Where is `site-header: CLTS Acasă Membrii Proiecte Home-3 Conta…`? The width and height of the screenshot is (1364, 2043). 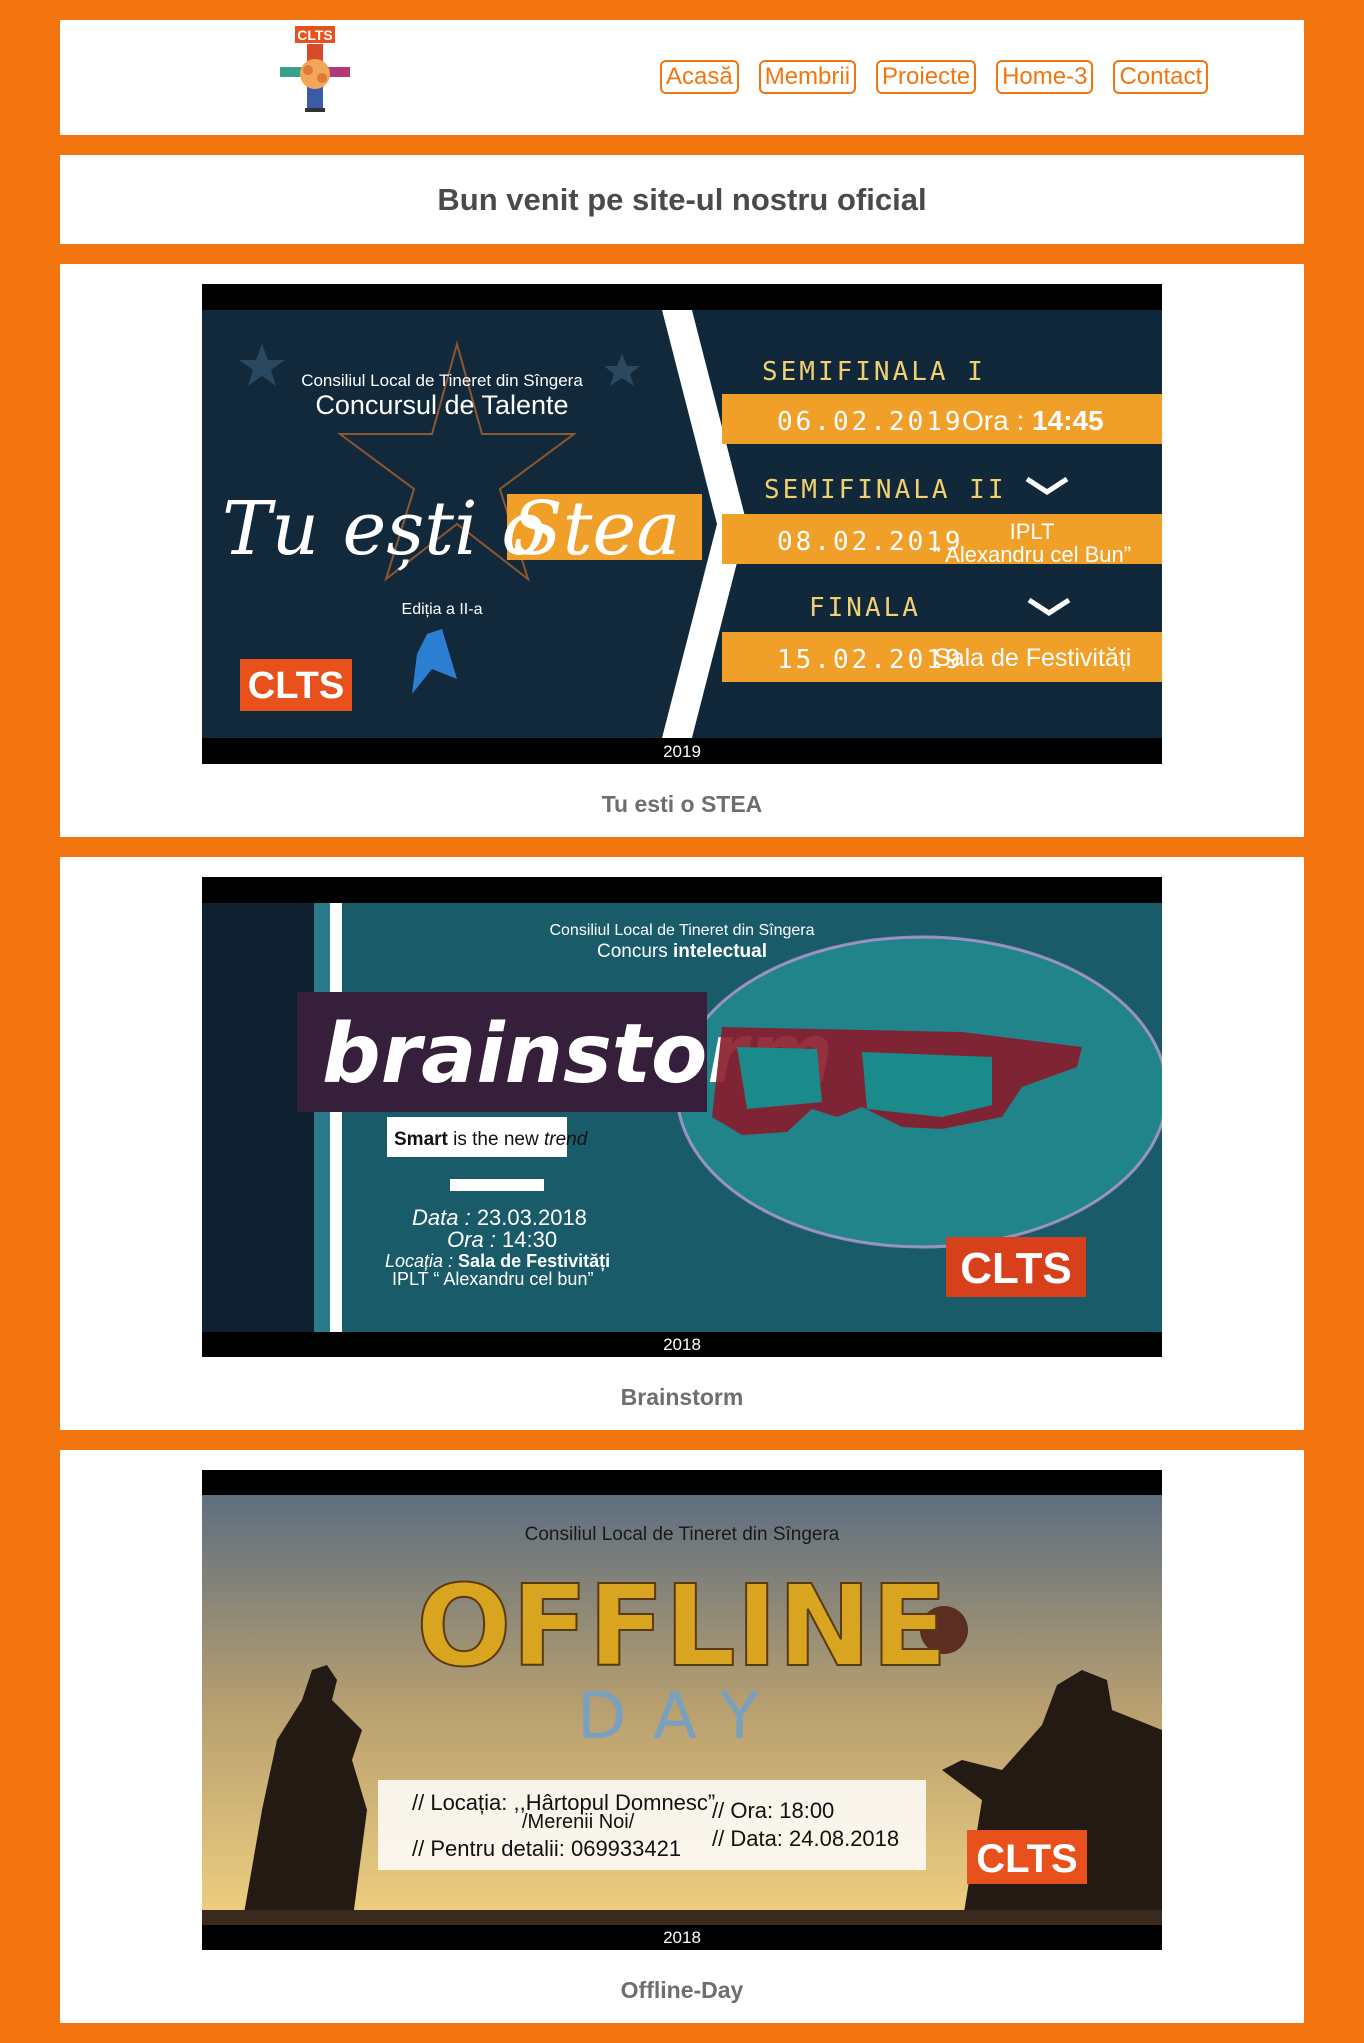 site-header: CLTS Acasă Membrii Proiecte Home-3 Conta… is located at coordinates (682, 77).